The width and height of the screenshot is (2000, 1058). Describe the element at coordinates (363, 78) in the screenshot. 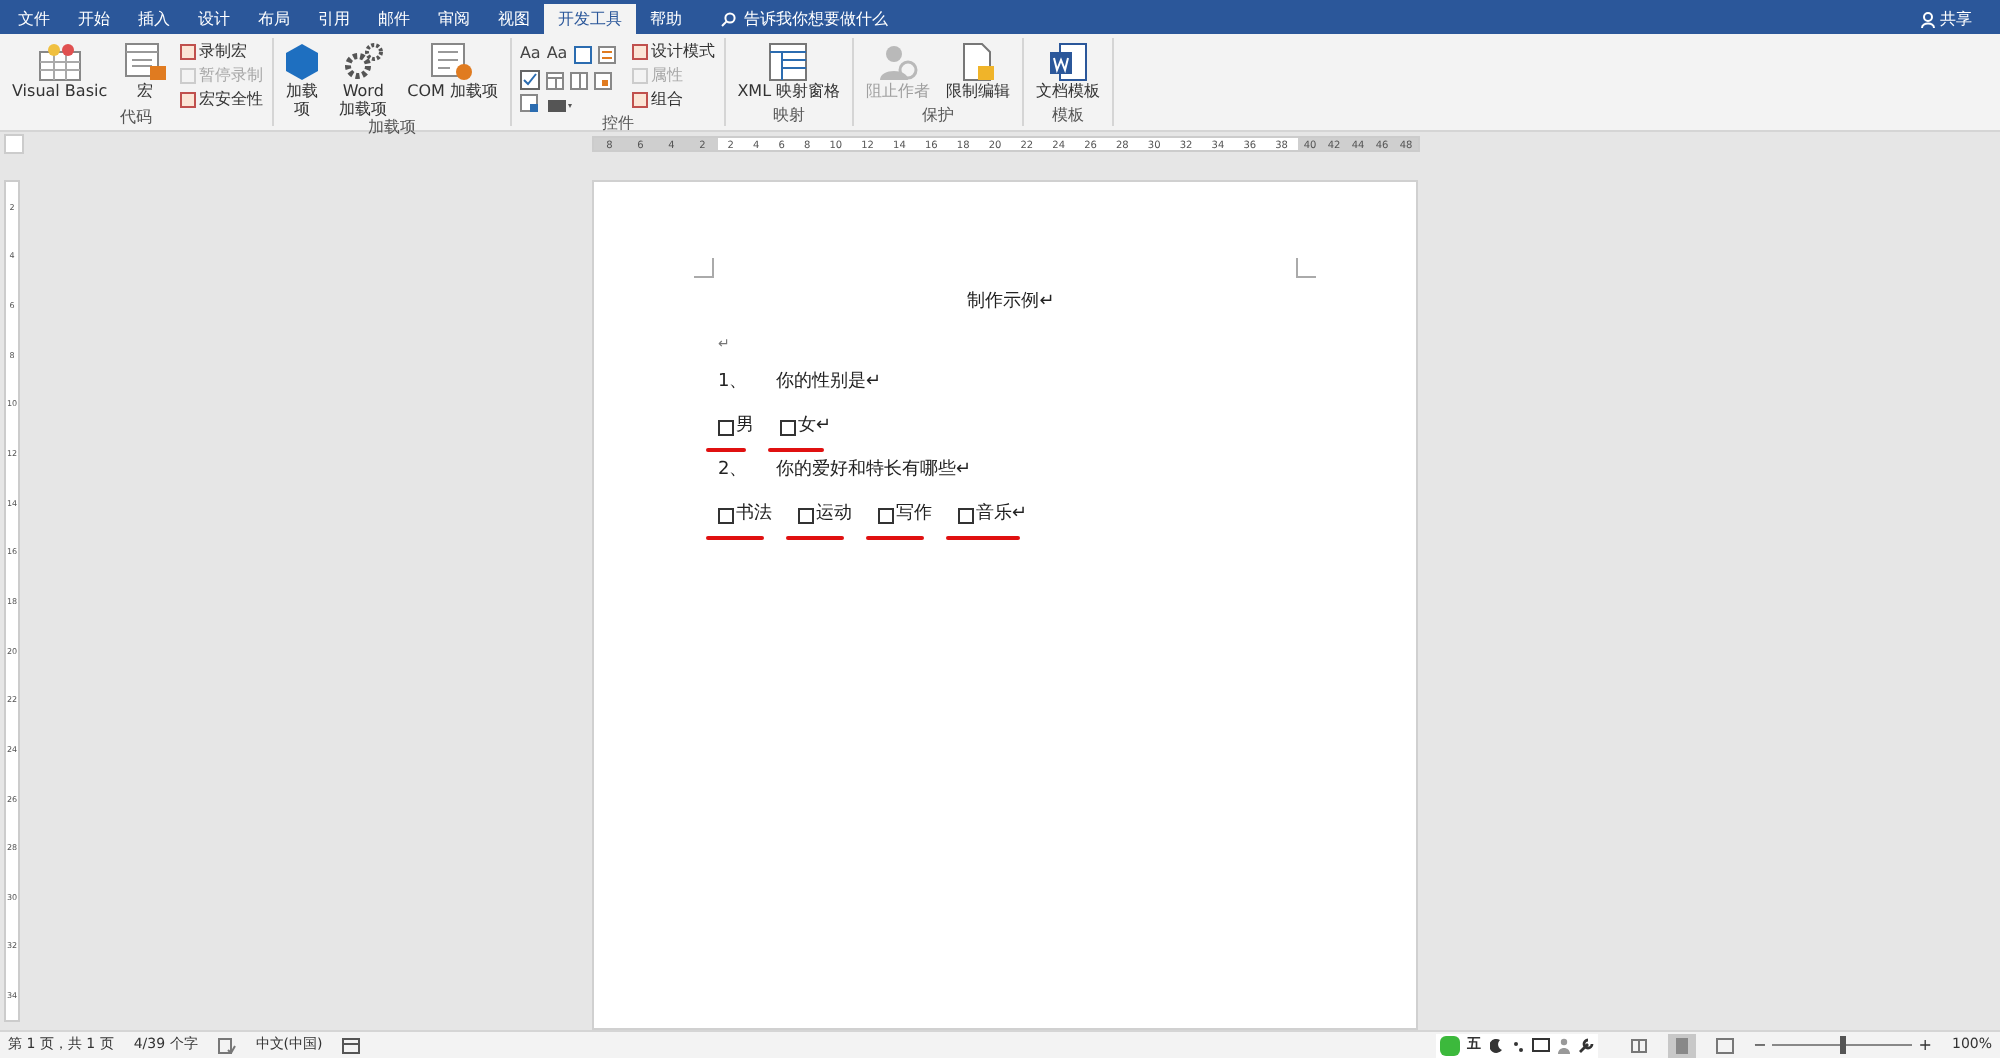

I see `ribbon-button: Word 加载项` at that location.